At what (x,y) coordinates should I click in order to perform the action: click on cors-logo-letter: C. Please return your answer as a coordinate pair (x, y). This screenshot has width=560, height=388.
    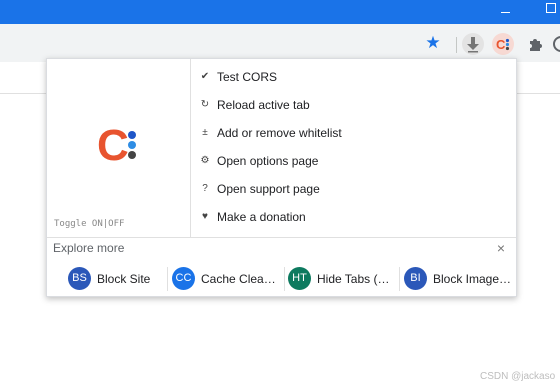
    Looking at the image, I should click on (113, 145).